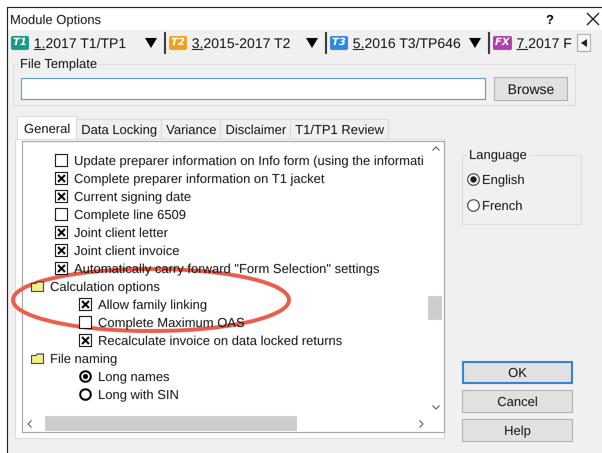 Image resolution: width=602 pixels, height=453 pixels. Describe the element at coordinates (59, 64) in the screenshot. I see `group-label: File Template` at that location.